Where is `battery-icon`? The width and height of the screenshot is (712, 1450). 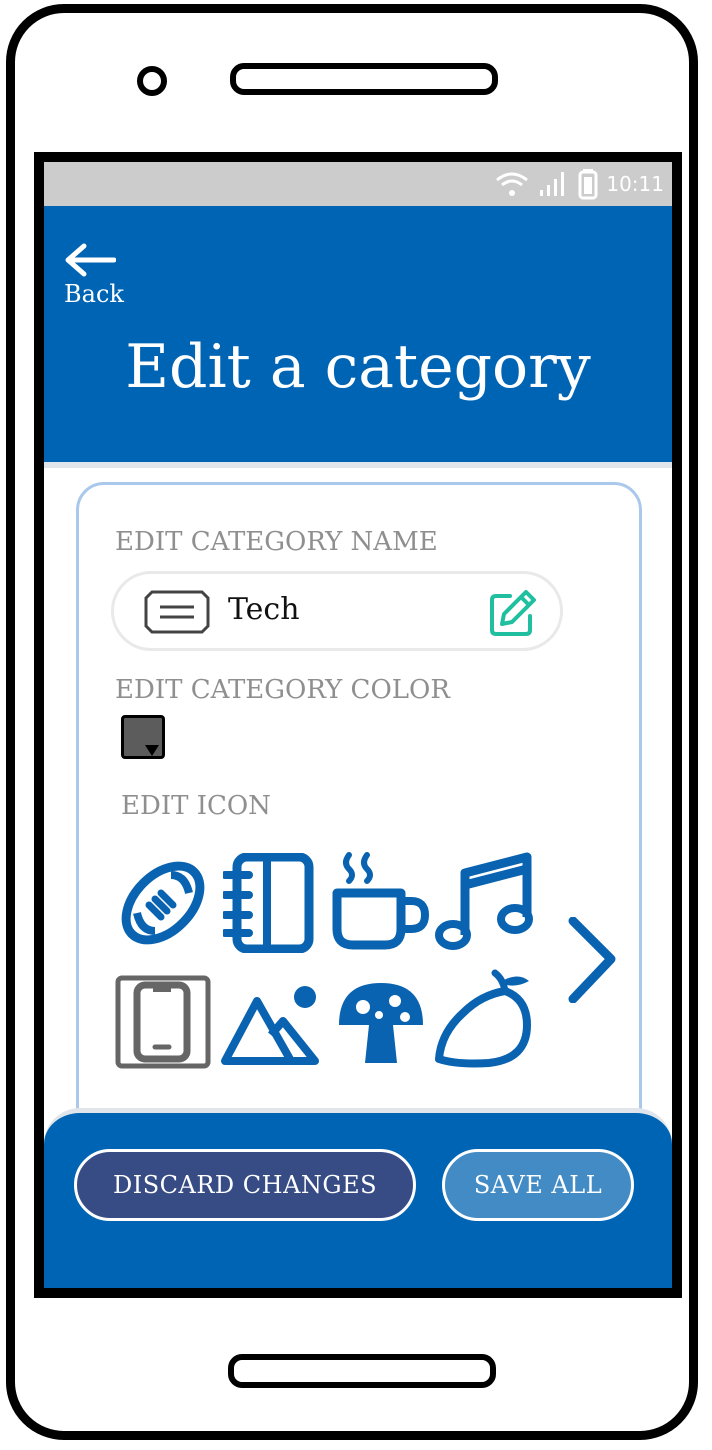
battery-icon is located at coordinates (588, 184).